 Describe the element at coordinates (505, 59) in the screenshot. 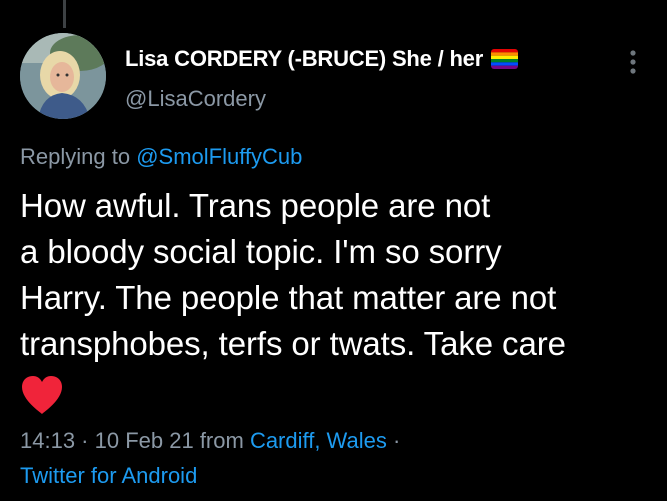

I see `rainbow-flag-icon` at that location.